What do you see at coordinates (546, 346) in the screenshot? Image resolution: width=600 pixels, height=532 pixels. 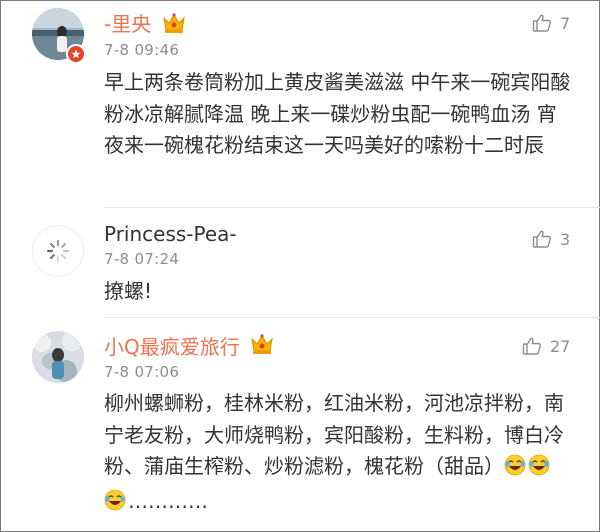 I see `like-button: 27` at bounding box center [546, 346].